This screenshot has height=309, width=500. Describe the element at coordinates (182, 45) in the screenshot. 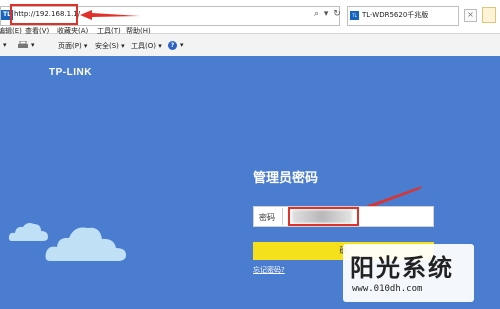

I see `help-menu-arrow: ▾` at that location.